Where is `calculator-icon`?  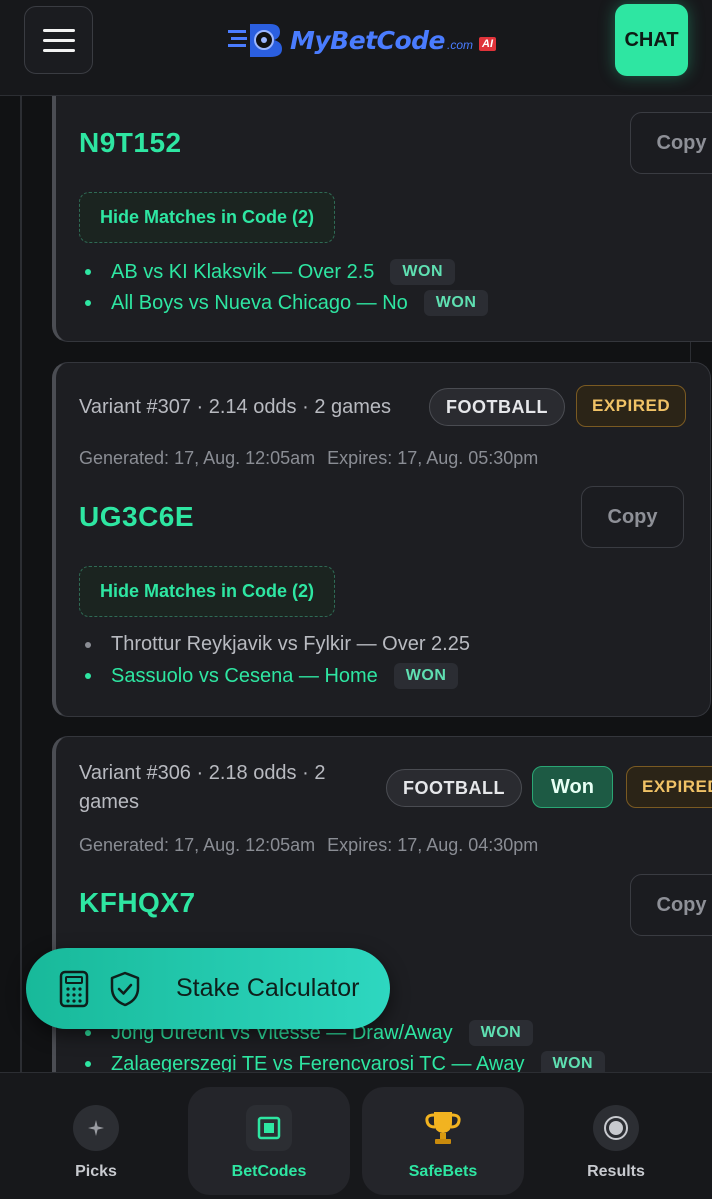 calculator-icon is located at coordinates (74, 988).